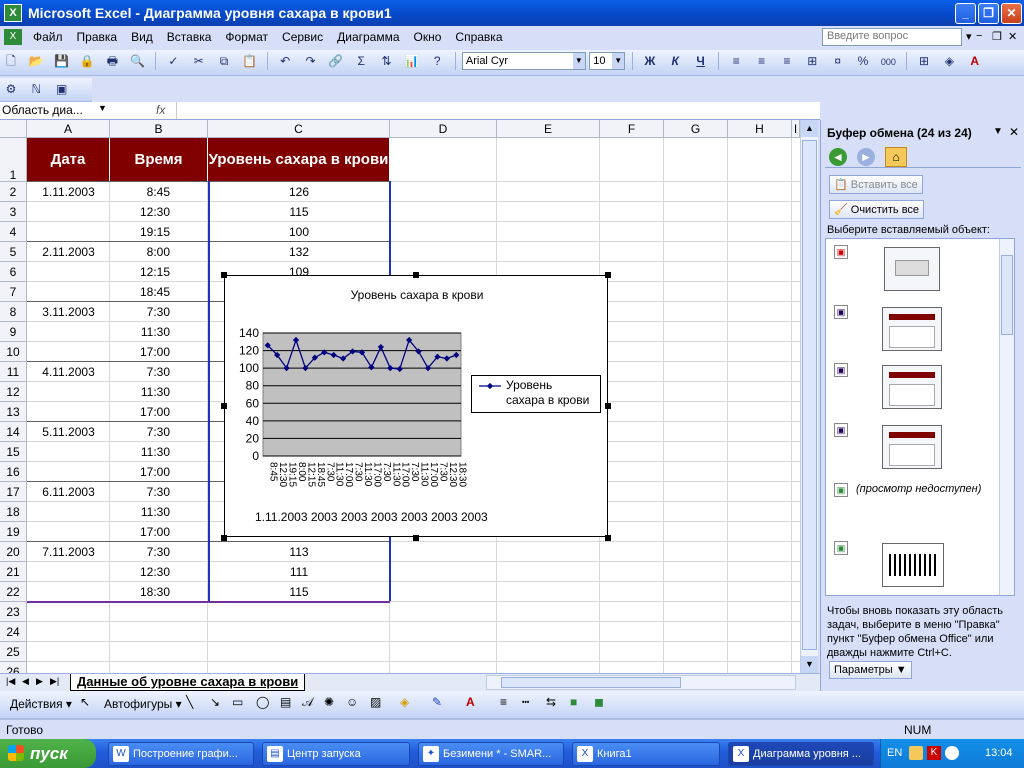  What do you see at coordinates (523, 61) in the screenshot?
I see `font-name-select: Arial Cyr ▼` at bounding box center [523, 61].